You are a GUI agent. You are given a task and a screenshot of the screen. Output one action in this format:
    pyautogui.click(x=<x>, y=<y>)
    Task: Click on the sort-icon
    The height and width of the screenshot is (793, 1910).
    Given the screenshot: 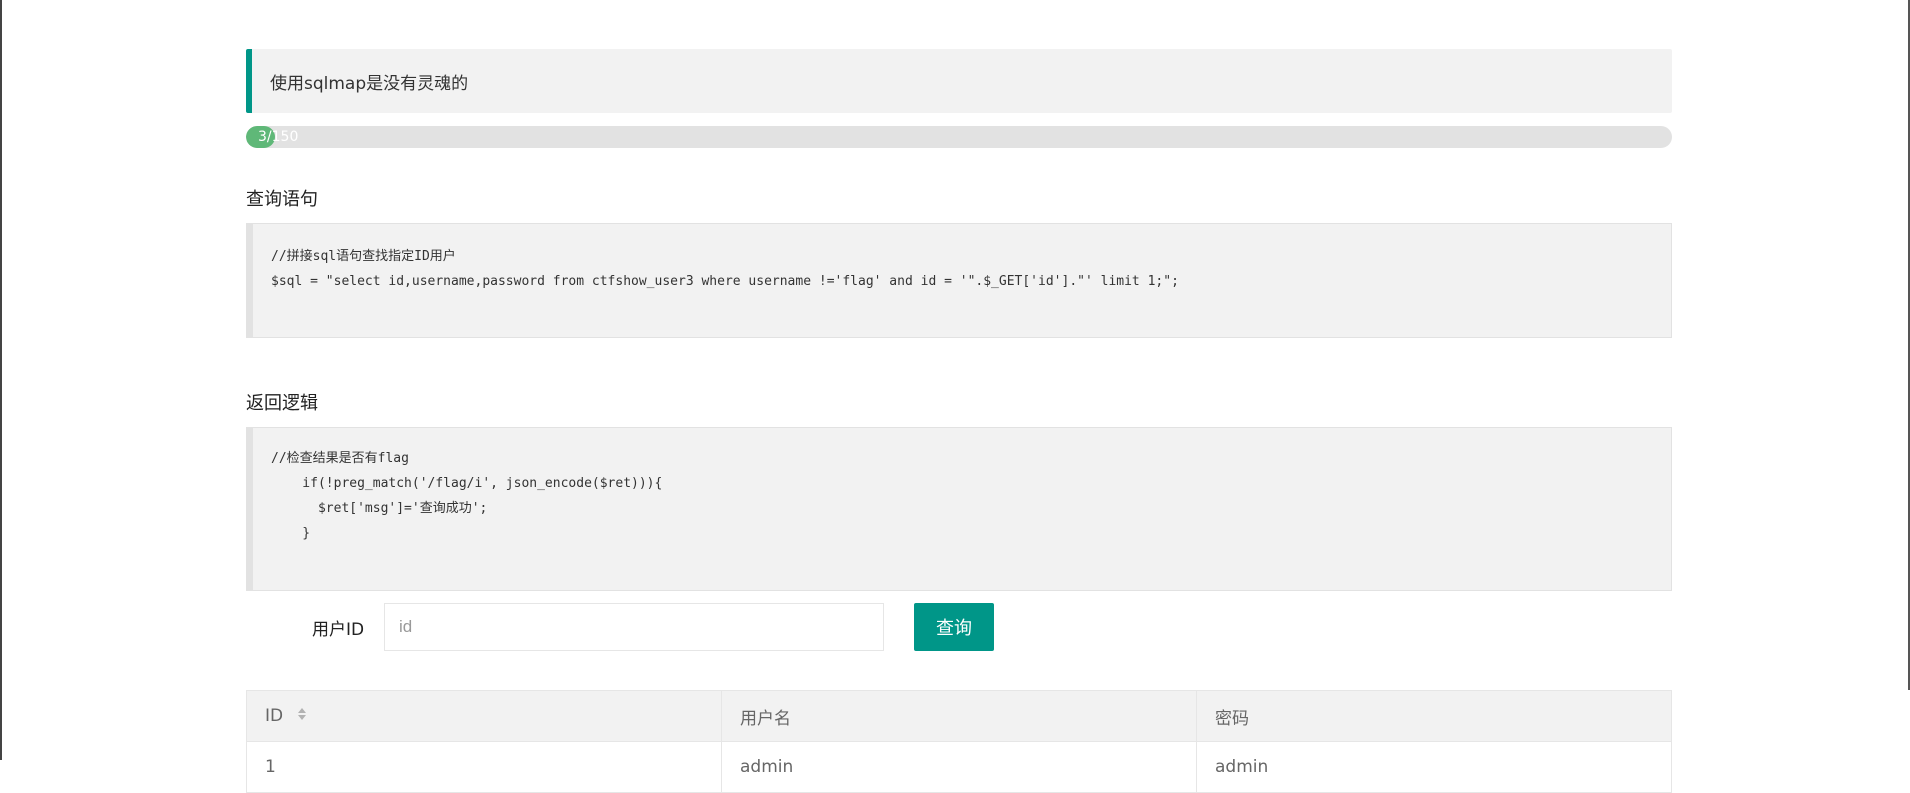 What is the action you would take?
    pyautogui.click(x=302, y=716)
    